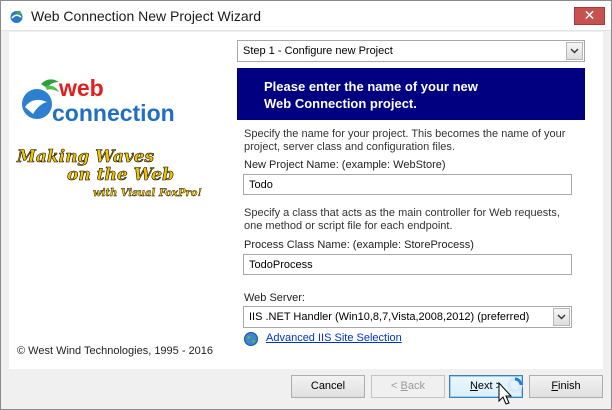 This screenshot has height=410, width=612. Describe the element at coordinates (16, 16) in the screenshot. I see `app-icon` at that location.